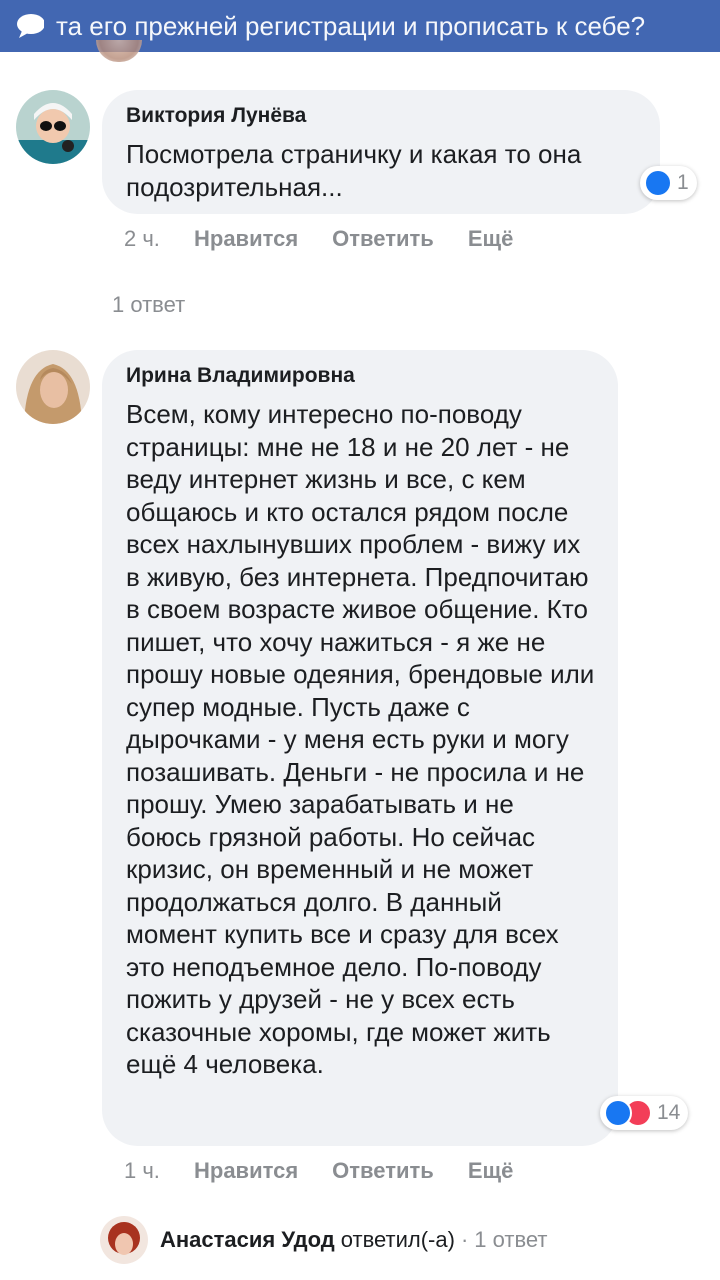 The image size is (720, 1280). Describe the element at coordinates (31, 26) in the screenshot. I see `chat-bubble-icon` at that location.